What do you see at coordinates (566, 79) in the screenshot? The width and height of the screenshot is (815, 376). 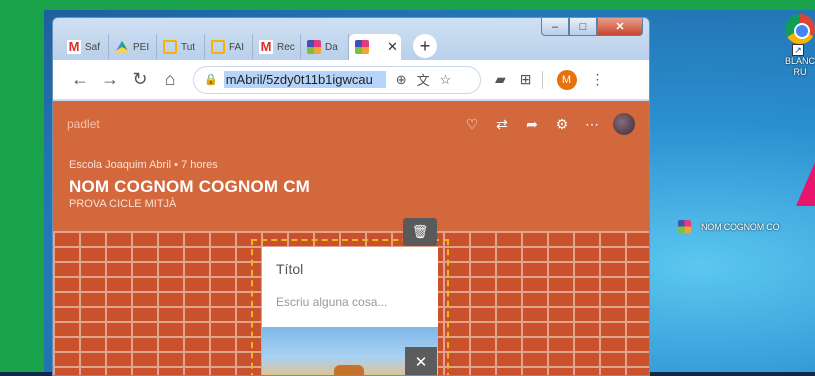 I see `profile-avatar: M` at bounding box center [566, 79].